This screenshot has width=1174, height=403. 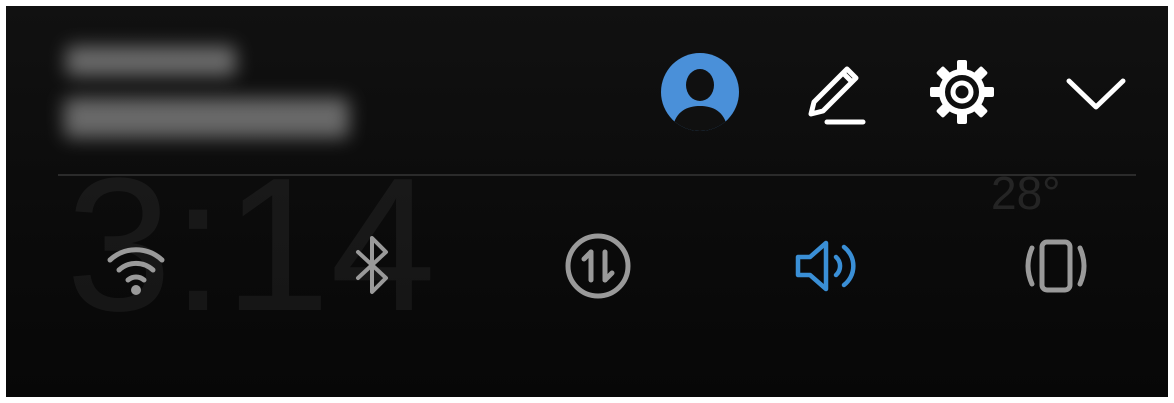 I want to click on collapse-button, so click(x=1096, y=92).